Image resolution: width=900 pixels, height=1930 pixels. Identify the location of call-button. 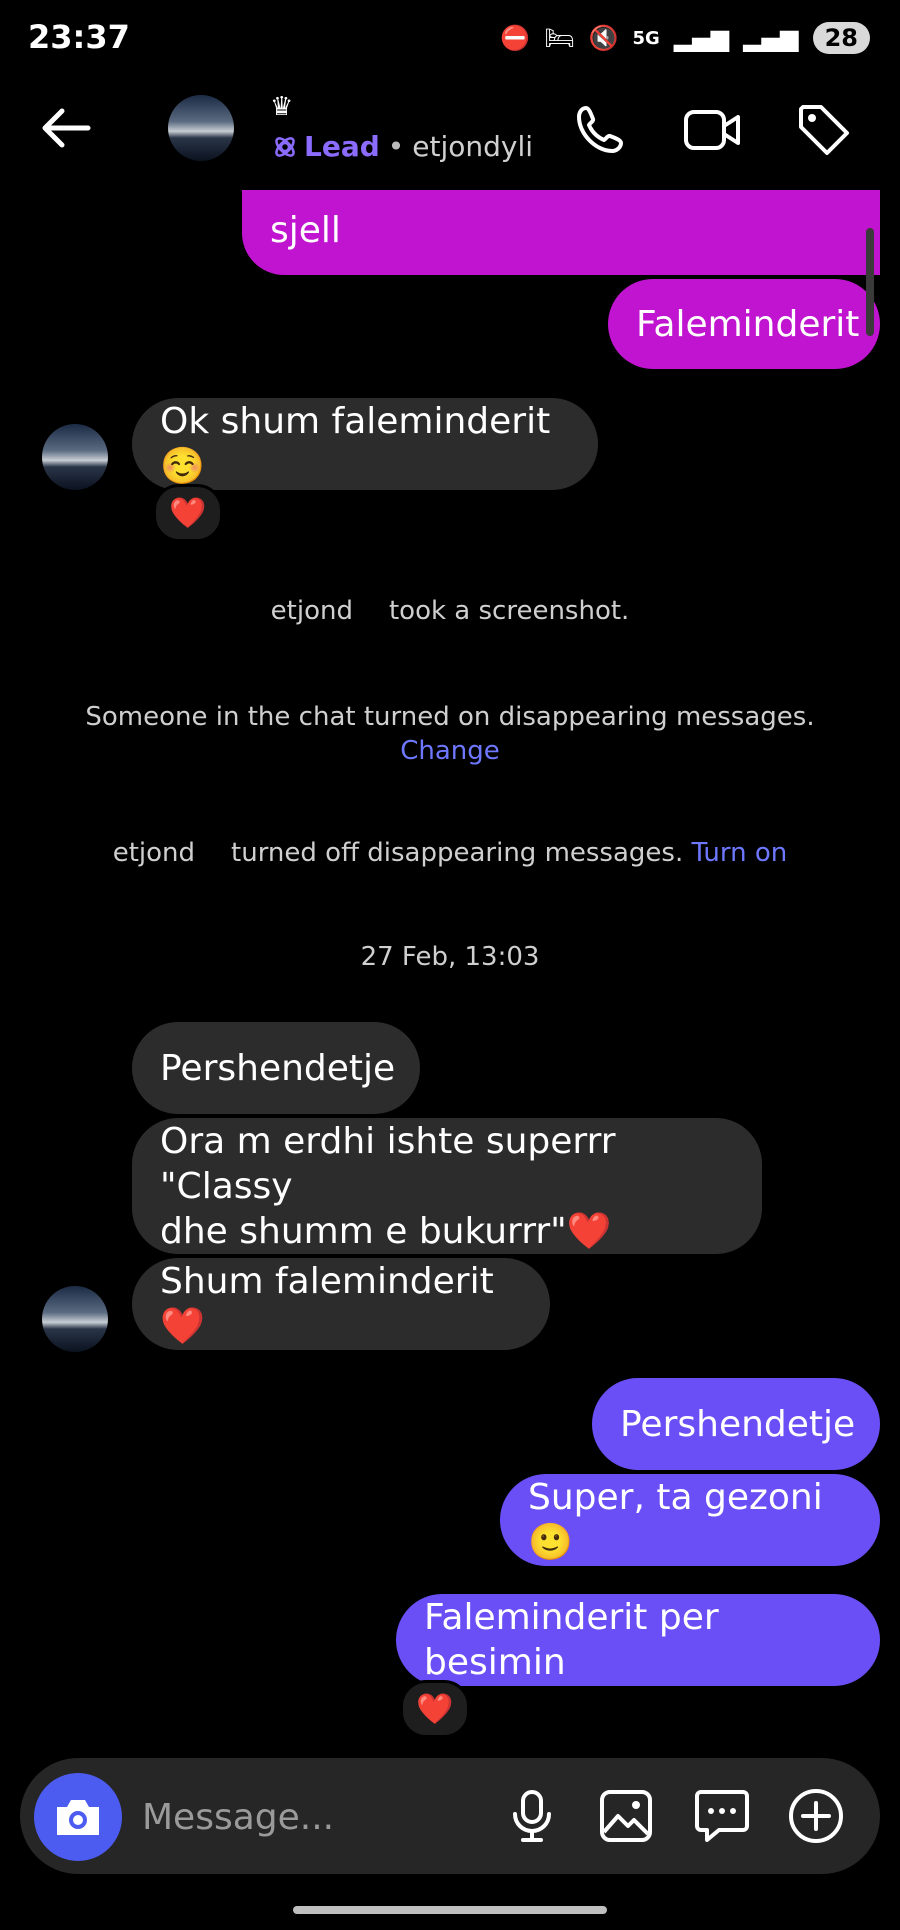
(600, 130).